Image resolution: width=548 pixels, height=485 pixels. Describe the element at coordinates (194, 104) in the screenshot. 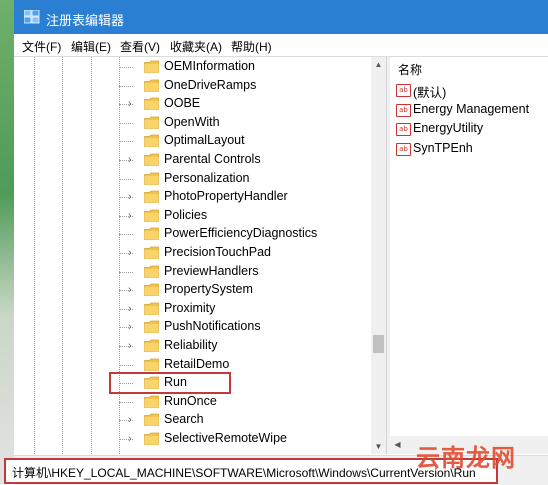

I see `tree-item: › OOBE` at that location.